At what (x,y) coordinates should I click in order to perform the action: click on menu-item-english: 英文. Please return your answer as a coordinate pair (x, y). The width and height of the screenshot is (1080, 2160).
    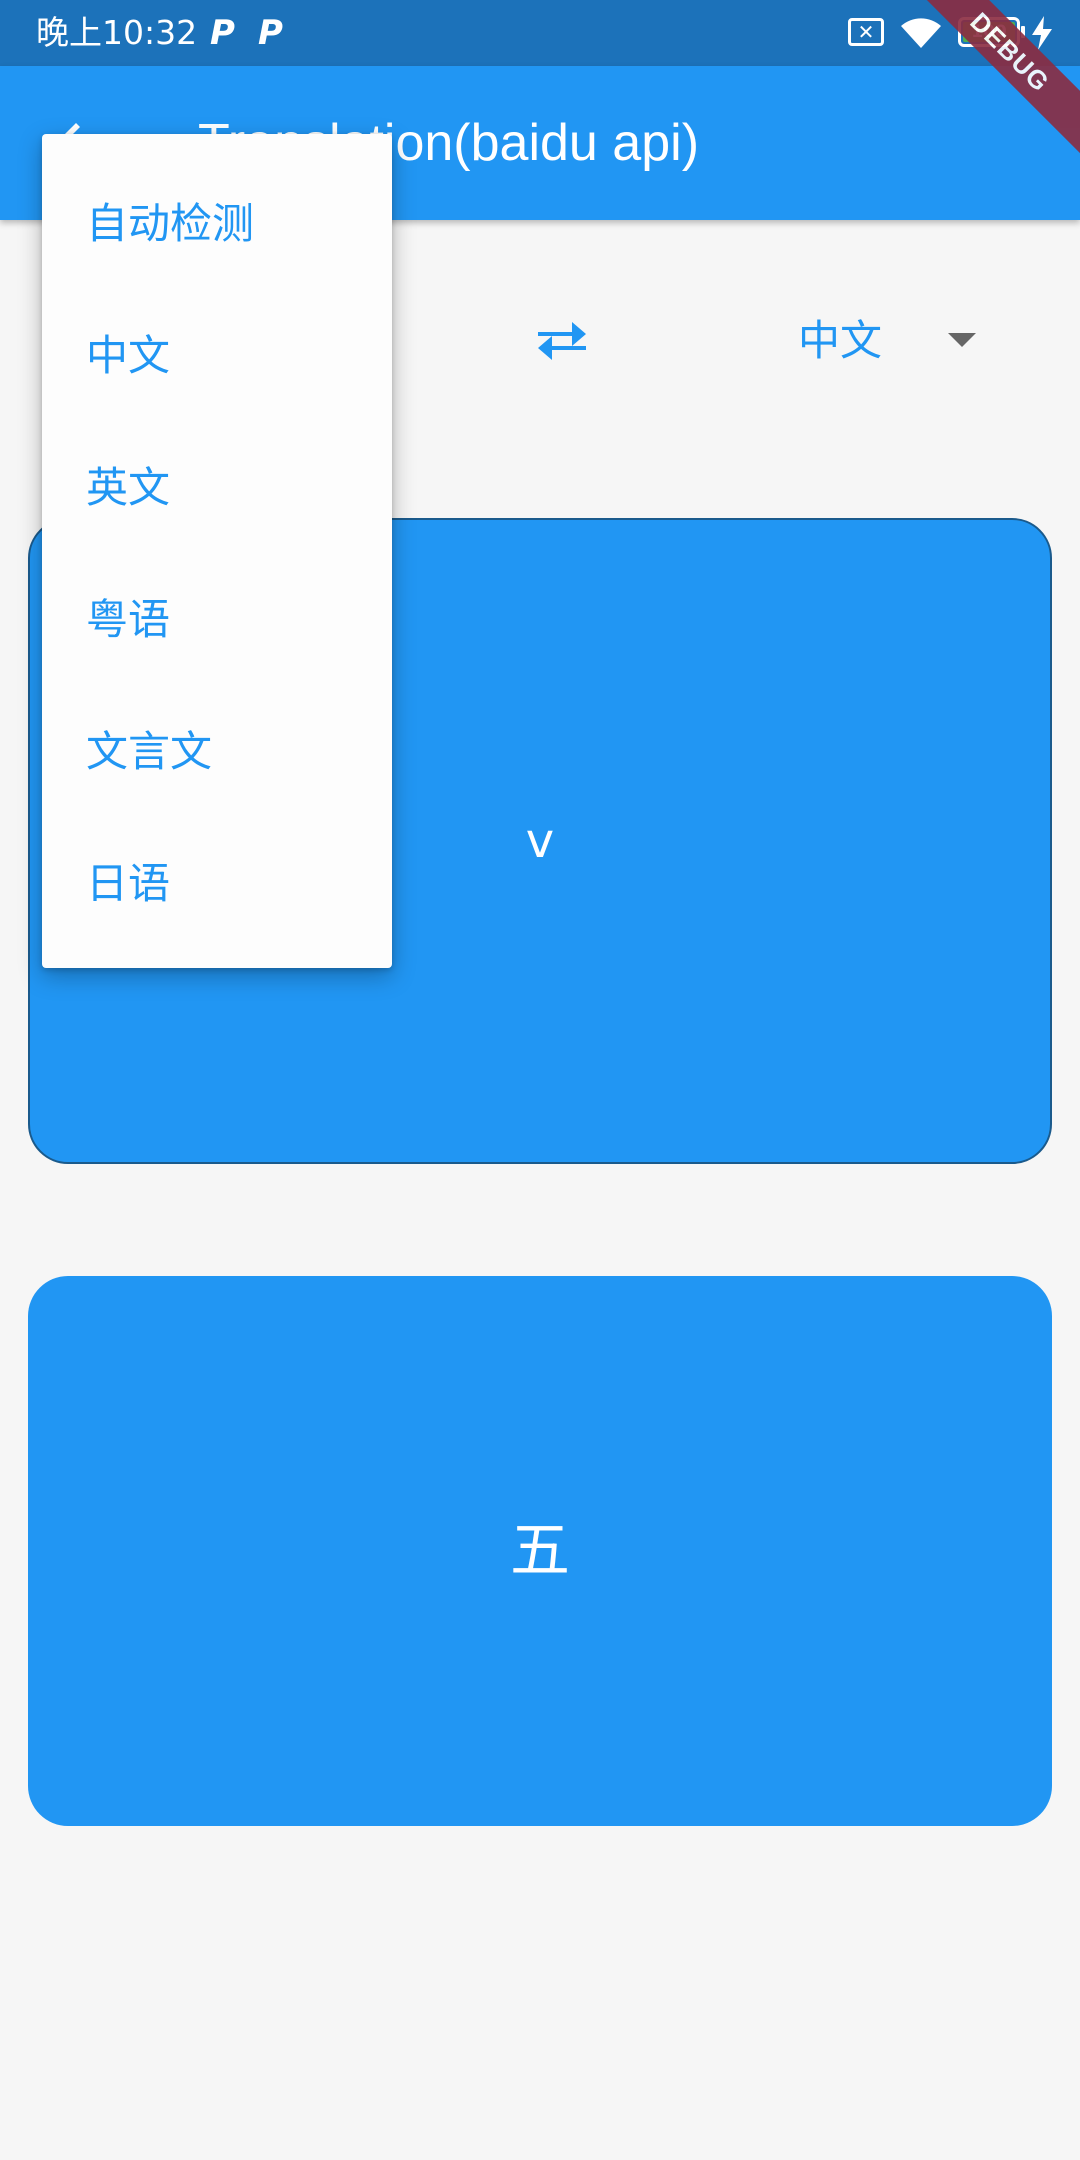
    Looking at the image, I should click on (128, 488).